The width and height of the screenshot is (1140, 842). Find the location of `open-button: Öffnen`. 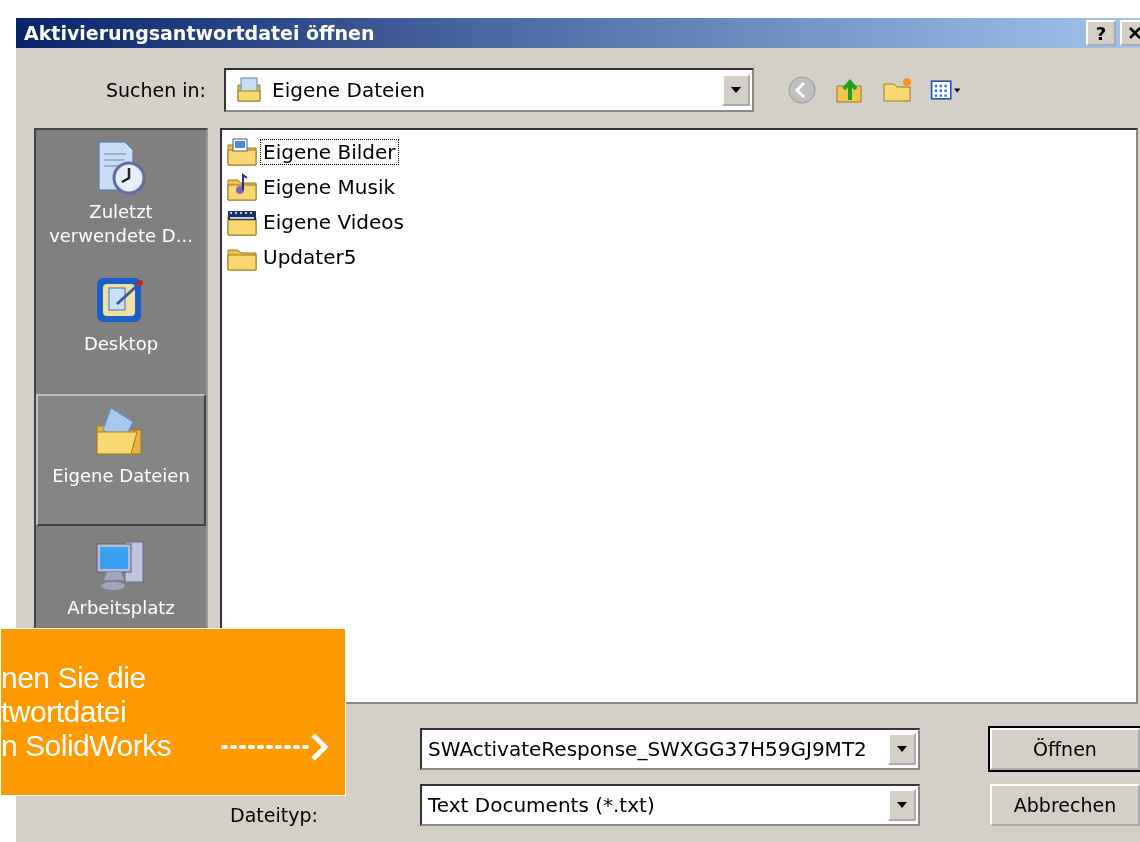

open-button: Öffnen is located at coordinates (1065, 749).